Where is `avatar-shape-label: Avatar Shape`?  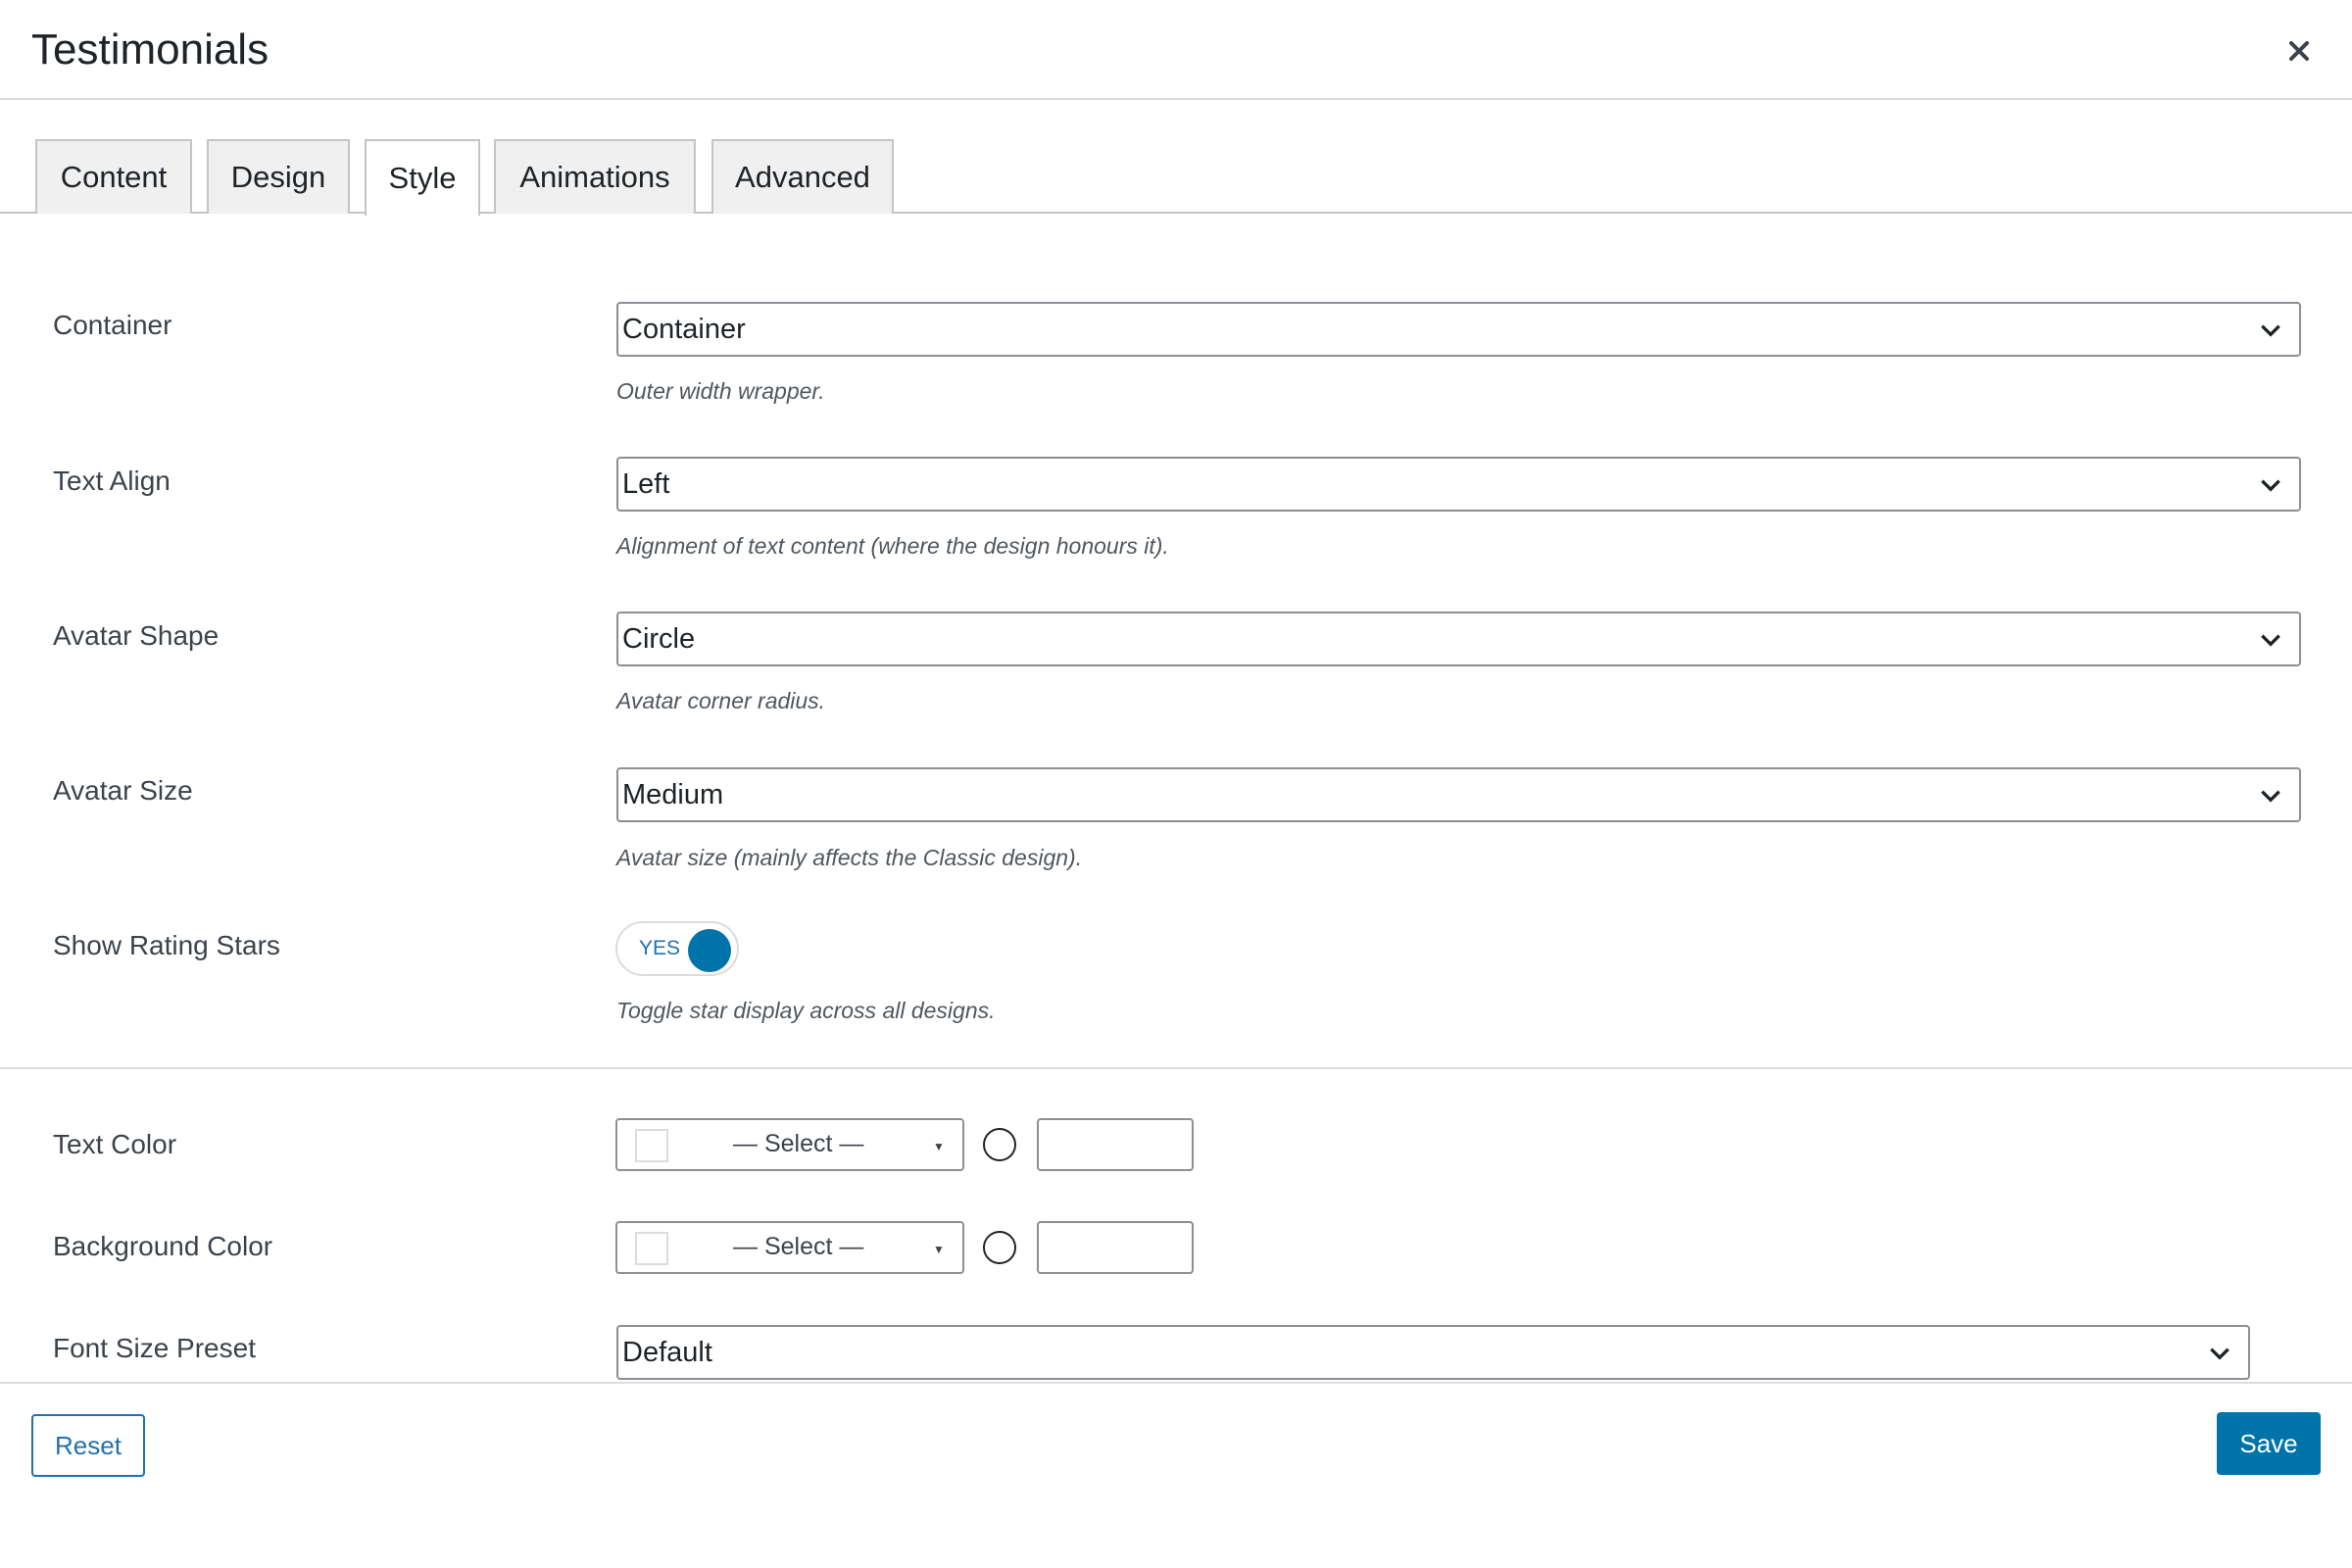 avatar-shape-label: Avatar Shape is located at coordinates (136, 635).